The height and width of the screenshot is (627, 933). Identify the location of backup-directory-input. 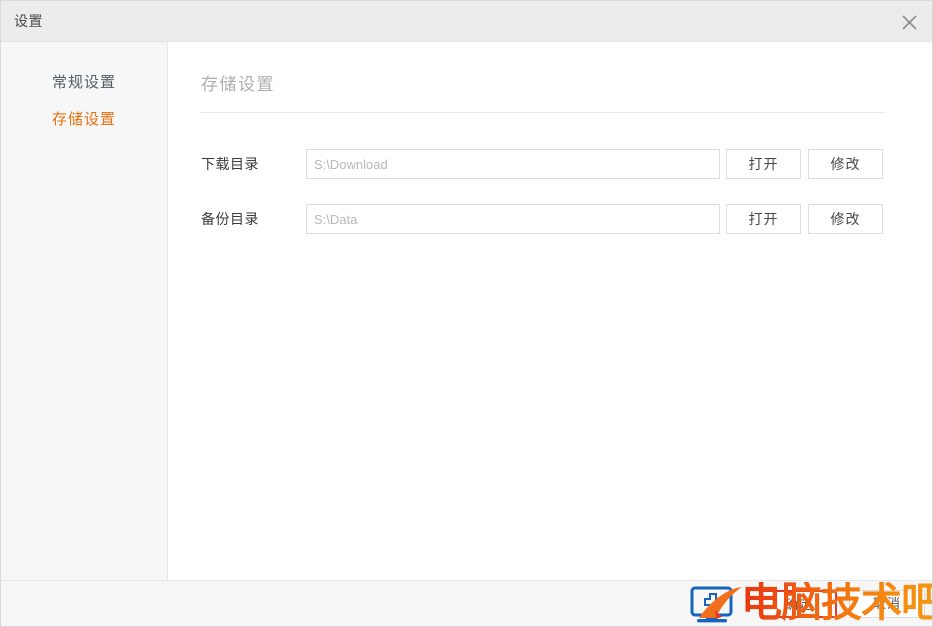
(513, 219).